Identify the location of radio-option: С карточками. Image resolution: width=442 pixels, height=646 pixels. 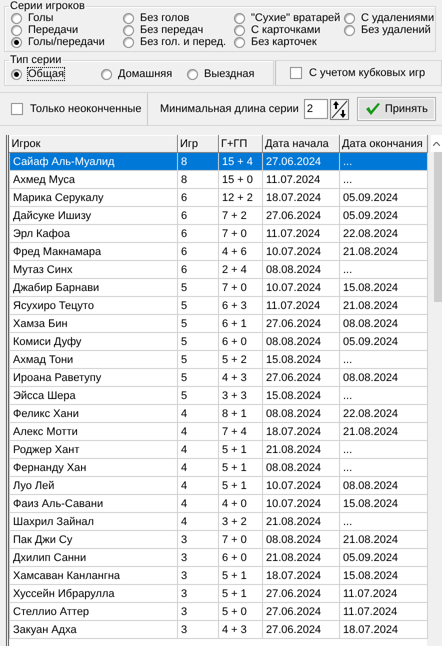
(289, 30).